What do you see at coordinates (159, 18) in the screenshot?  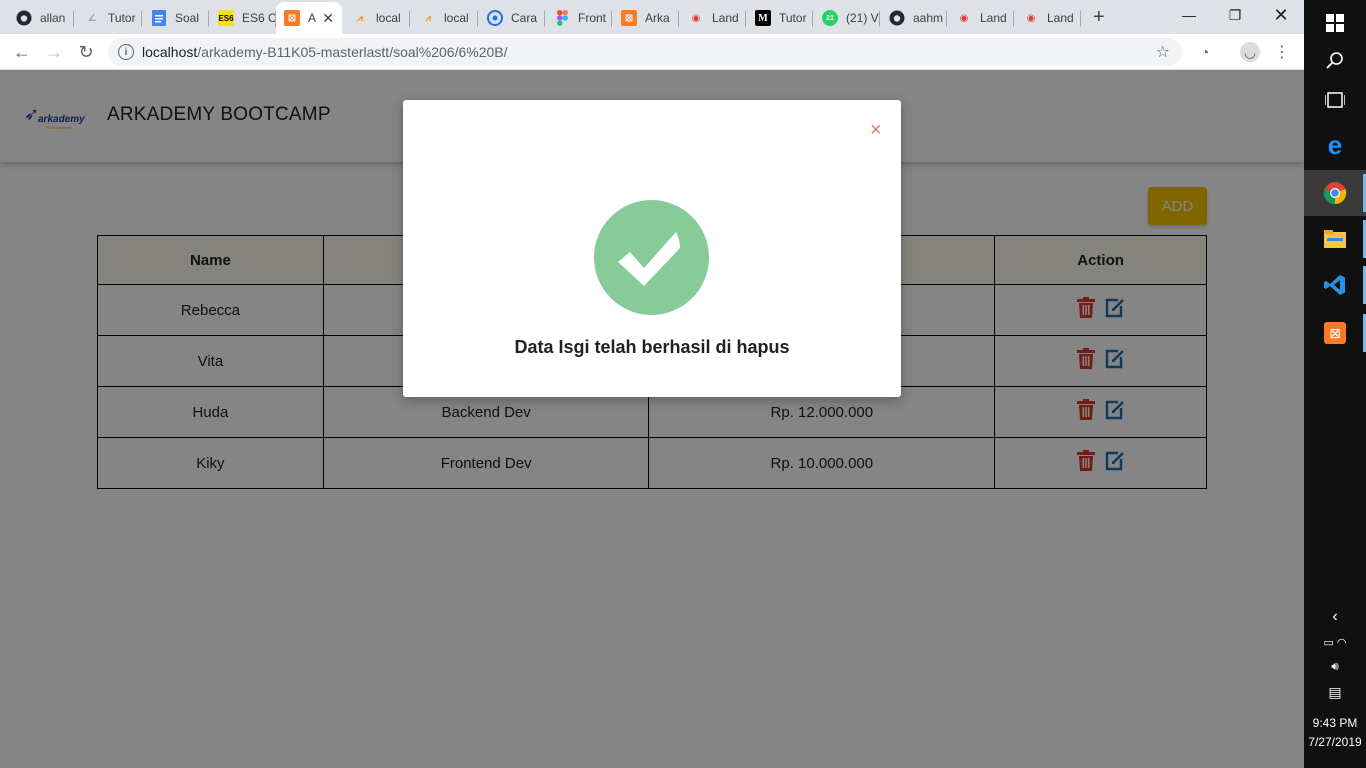 I see `google-docs-icon` at bounding box center [159, 18].